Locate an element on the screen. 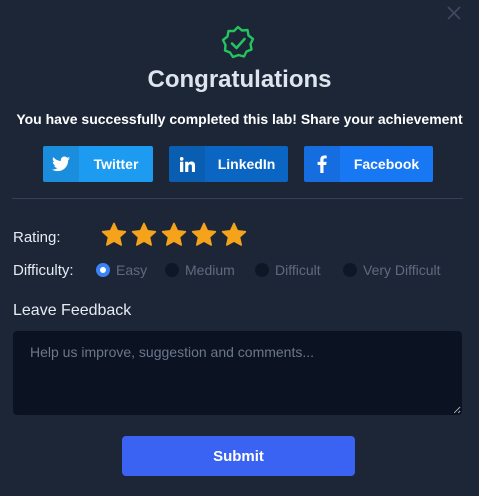  share-twitter-button: Twitter is located at coordinates (98, 164).